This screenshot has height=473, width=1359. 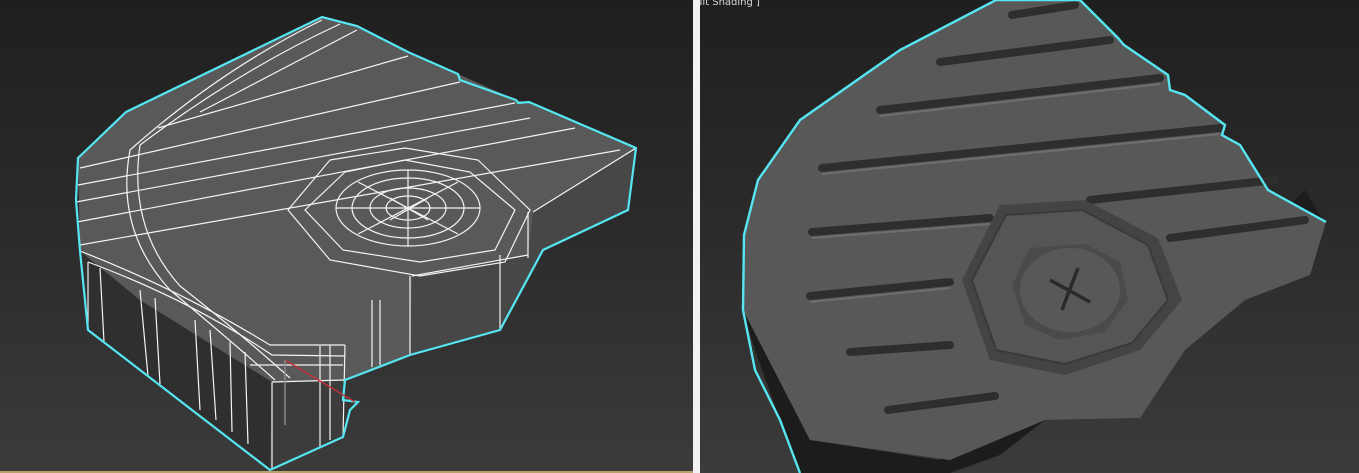 What do you see at coordinates (307, 425) in the screenshot?
I see `model-right-face` at bounding box center [307, 425].